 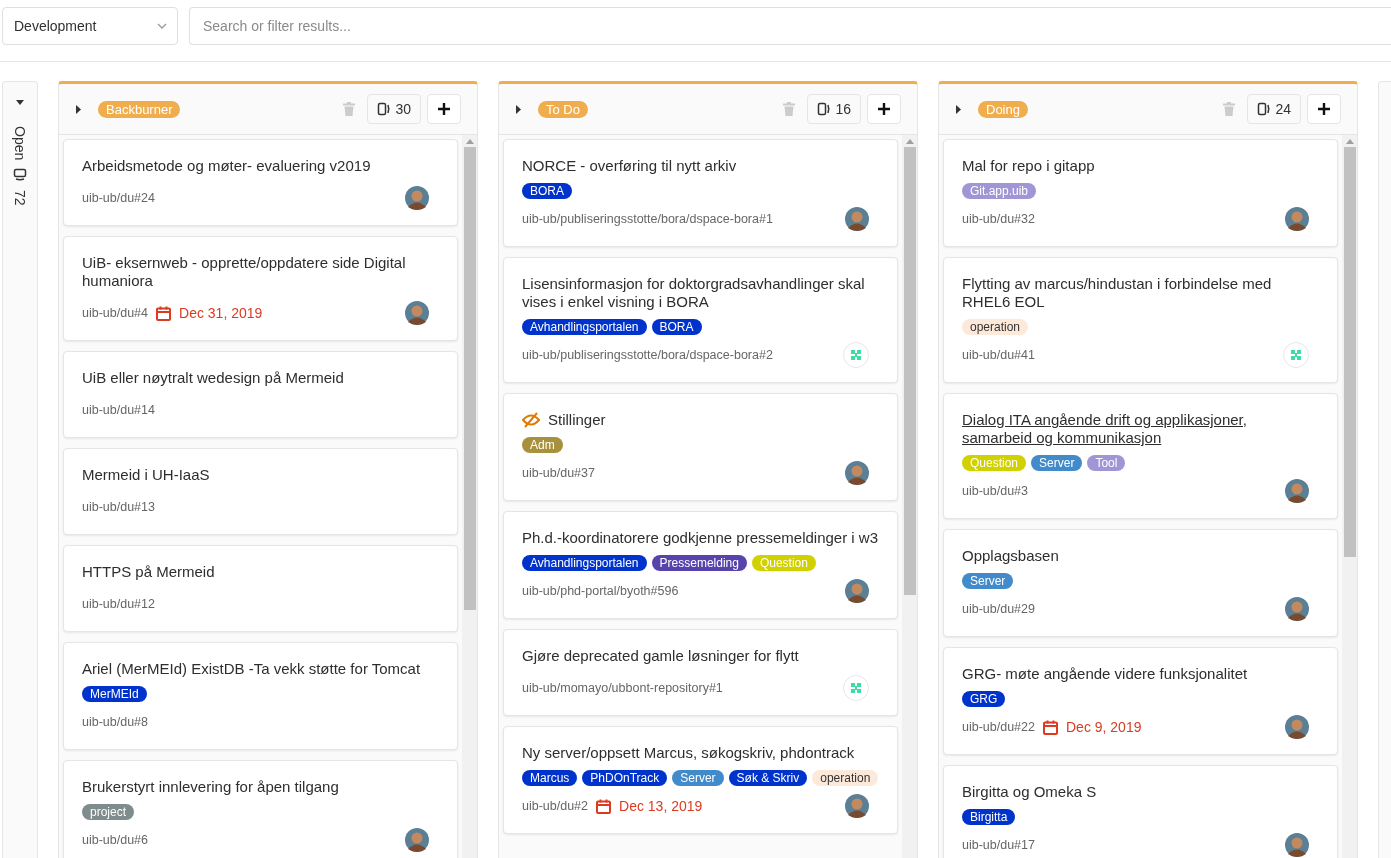 I want to click on issue-label: Birgitta, so click(x=989, y=817).